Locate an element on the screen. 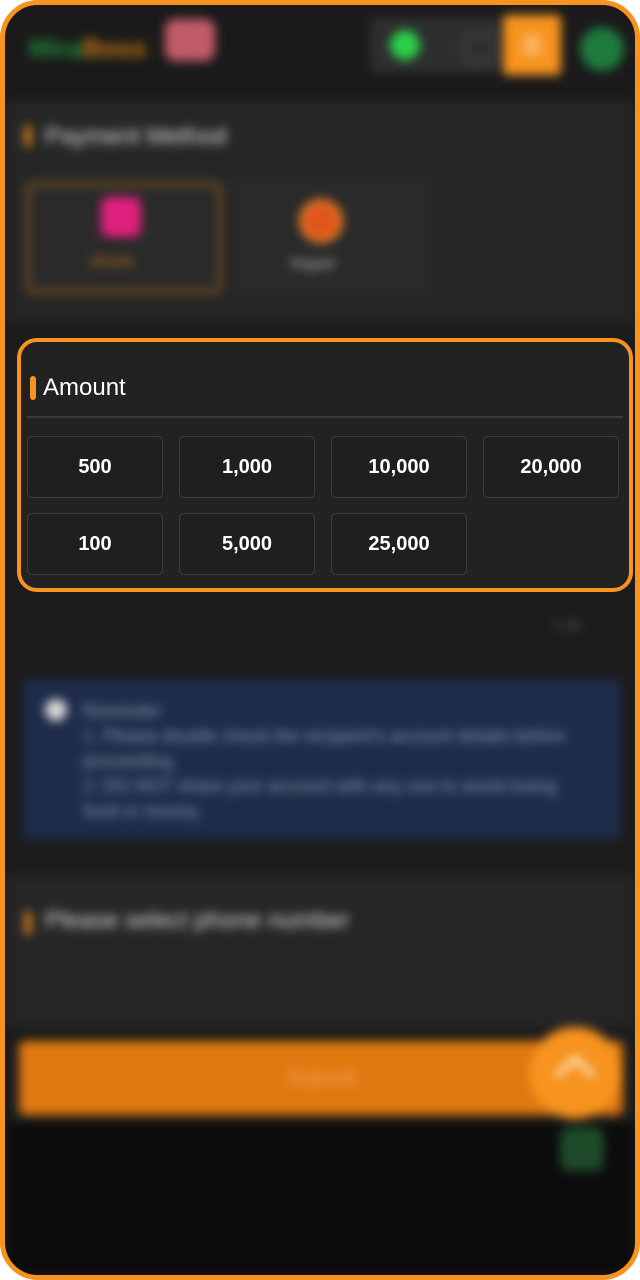 This screenshot has width=640, height=1280. app-logo: MiraBoss is located at coordinates (87, 48).